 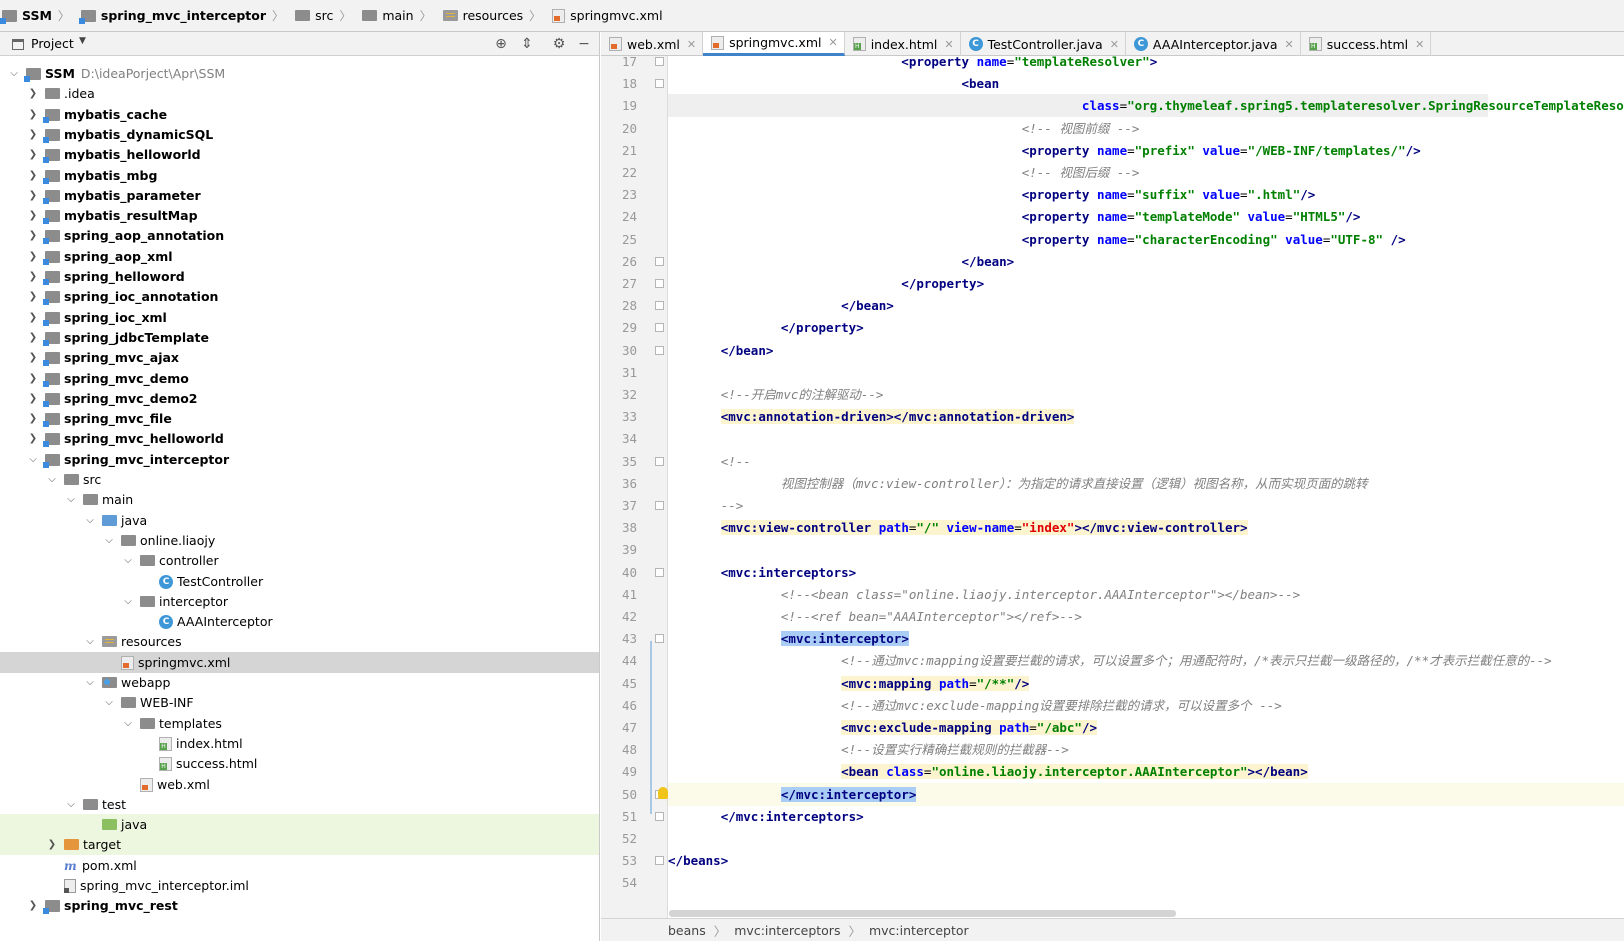 What do you see at coordinates (299, 134) in the screenshot?
I see `module-mybatis-dynamicsql: ❯ mybatis_dynamicSQL` at bounding box center [299, 134].